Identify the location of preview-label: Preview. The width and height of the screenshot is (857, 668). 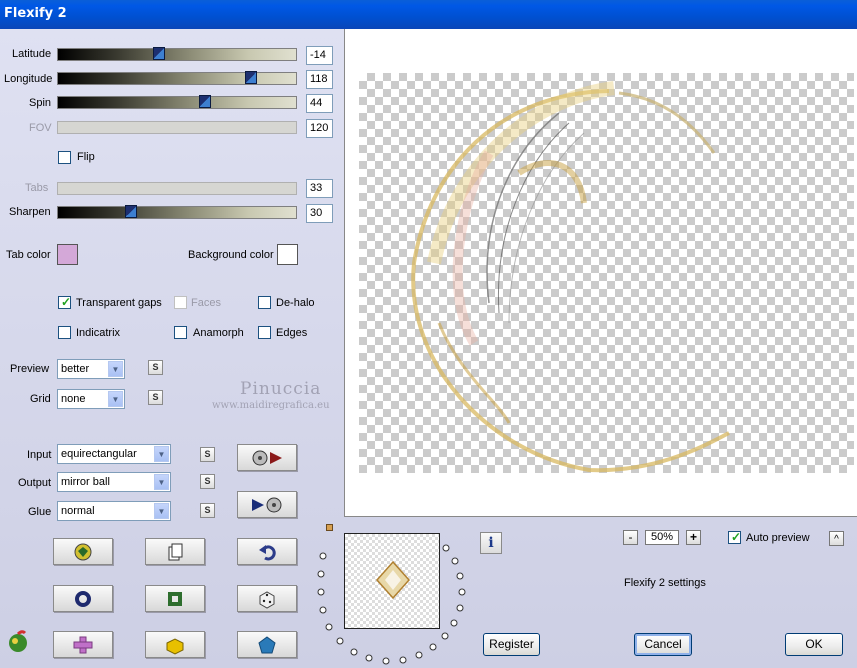
(30, 369).